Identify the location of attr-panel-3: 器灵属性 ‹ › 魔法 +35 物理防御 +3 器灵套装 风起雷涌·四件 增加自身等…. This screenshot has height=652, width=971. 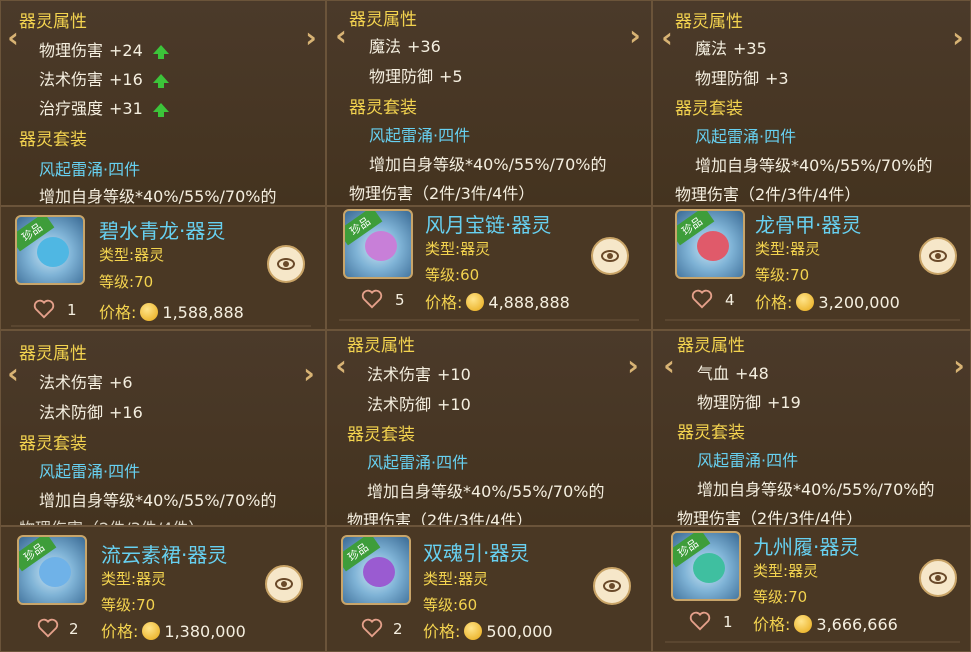
(811, 103).